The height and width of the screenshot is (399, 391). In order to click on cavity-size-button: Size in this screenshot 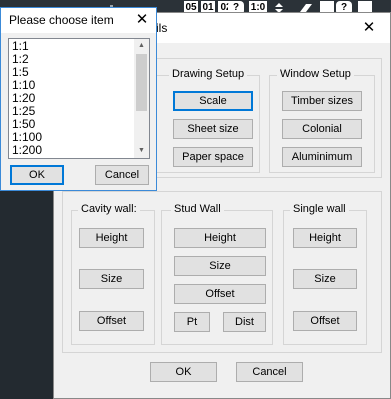, I will do `click(111, 279)`.